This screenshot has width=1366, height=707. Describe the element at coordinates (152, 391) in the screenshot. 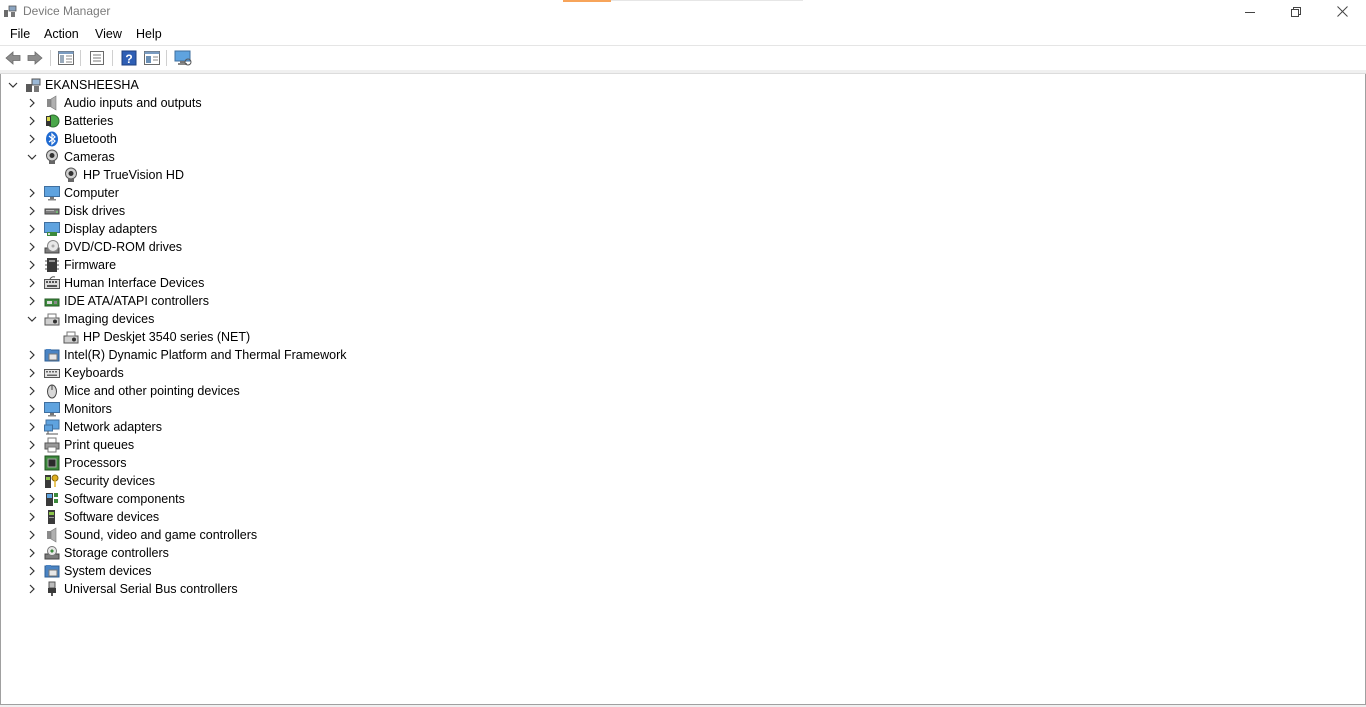

I see `tree-category-label: Mice and other pointing devices` at that location.